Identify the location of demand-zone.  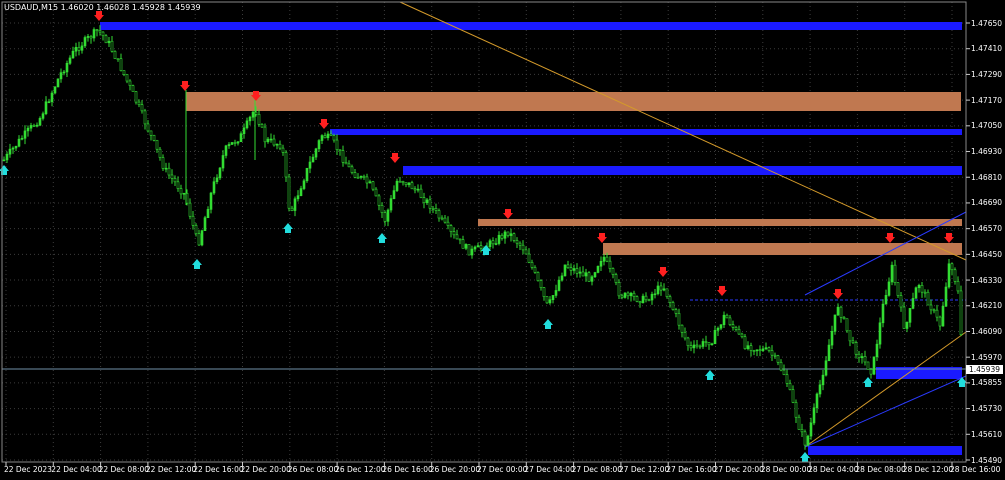
(682, 170).